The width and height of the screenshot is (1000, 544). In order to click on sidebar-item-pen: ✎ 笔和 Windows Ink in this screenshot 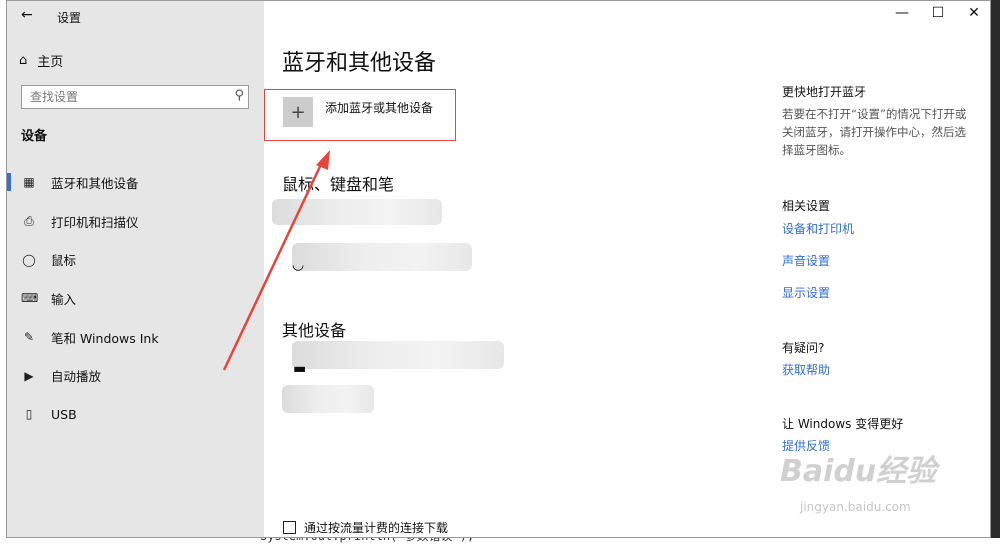, I will do `click(135, 337)`.